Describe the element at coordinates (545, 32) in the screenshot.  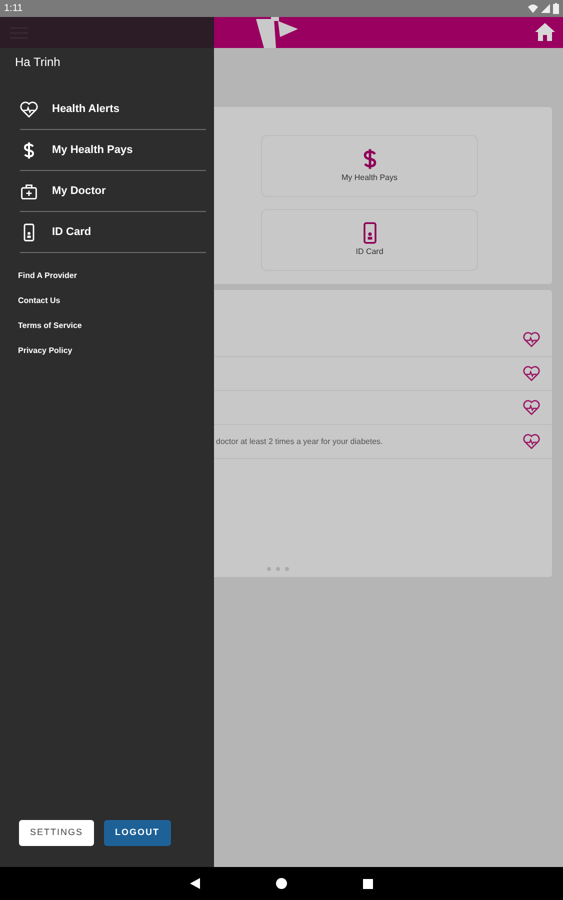
I see `home-icon` at that location.